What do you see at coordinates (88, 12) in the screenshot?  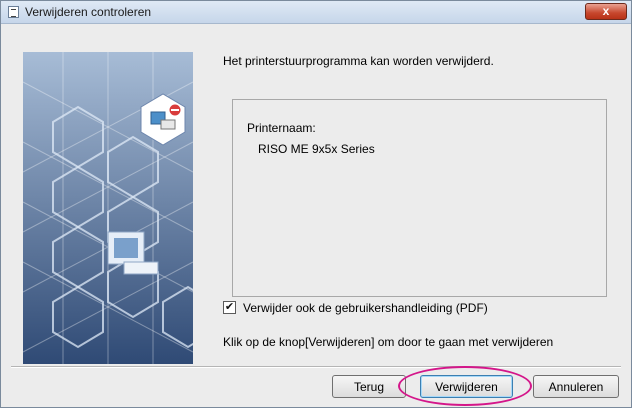 I see `window-title: Verwijderen controleren` at bounding box center [88, 12].